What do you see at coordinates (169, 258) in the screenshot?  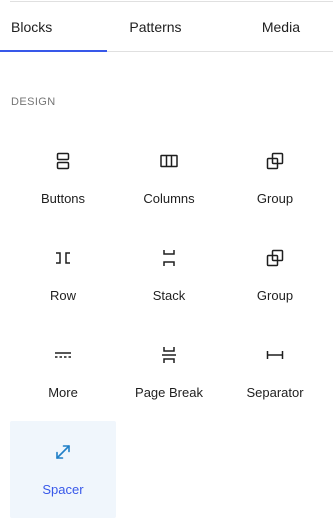 I see `stack-icon` at bounding box center [169, 258].